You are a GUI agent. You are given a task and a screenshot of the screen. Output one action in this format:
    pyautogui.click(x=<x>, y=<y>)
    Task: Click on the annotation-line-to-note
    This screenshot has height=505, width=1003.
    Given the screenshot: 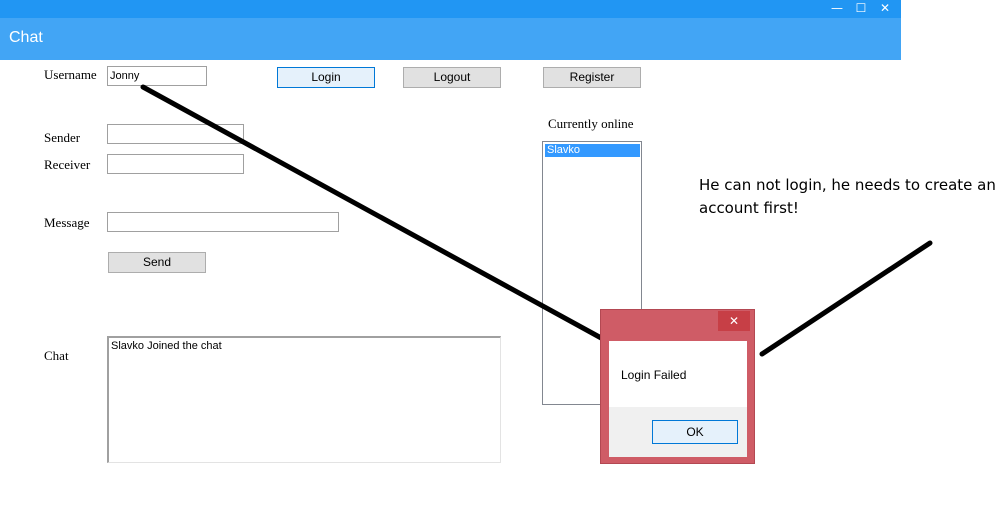 What is the action you would take?
    pyautogui.click(x=846, y=298)
    